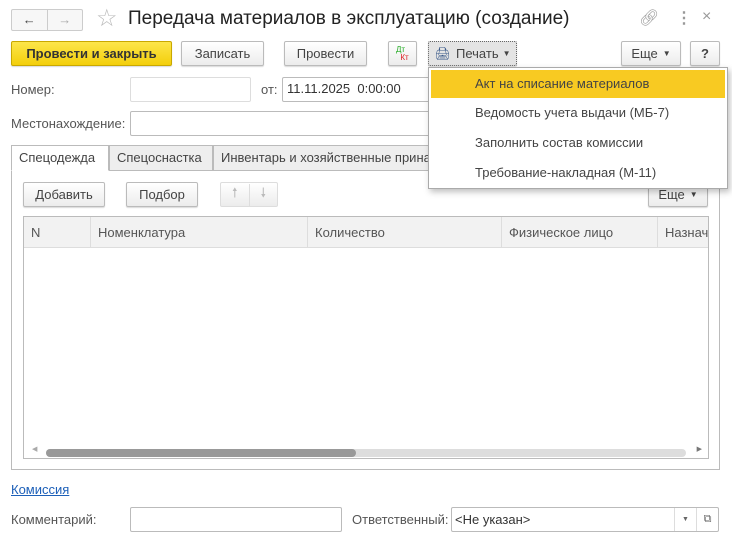 Image resolution: width=732 pixels, height=541 pixels. What do you see at coordinates (333, 158) in the screenshot?
I see `tab-inventory: Инвентарь и хозяйственные принадлежности` at bounding box center [333, 158].